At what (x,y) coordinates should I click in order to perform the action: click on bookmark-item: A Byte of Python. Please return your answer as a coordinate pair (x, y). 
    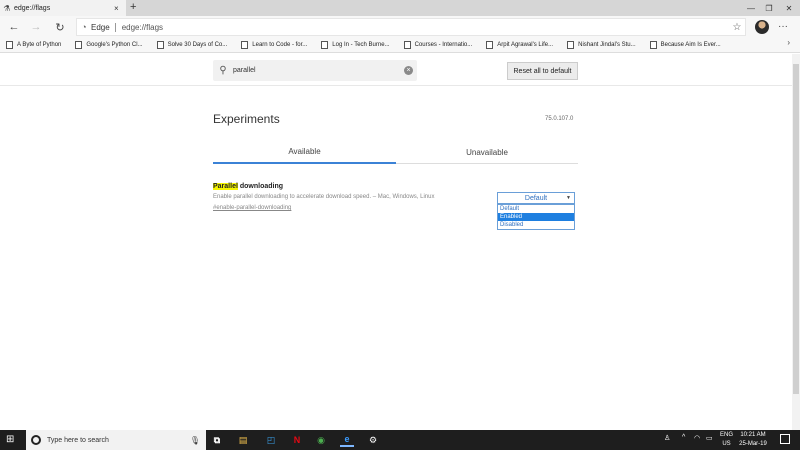
    Looking at the image, I should click on (33, 45).